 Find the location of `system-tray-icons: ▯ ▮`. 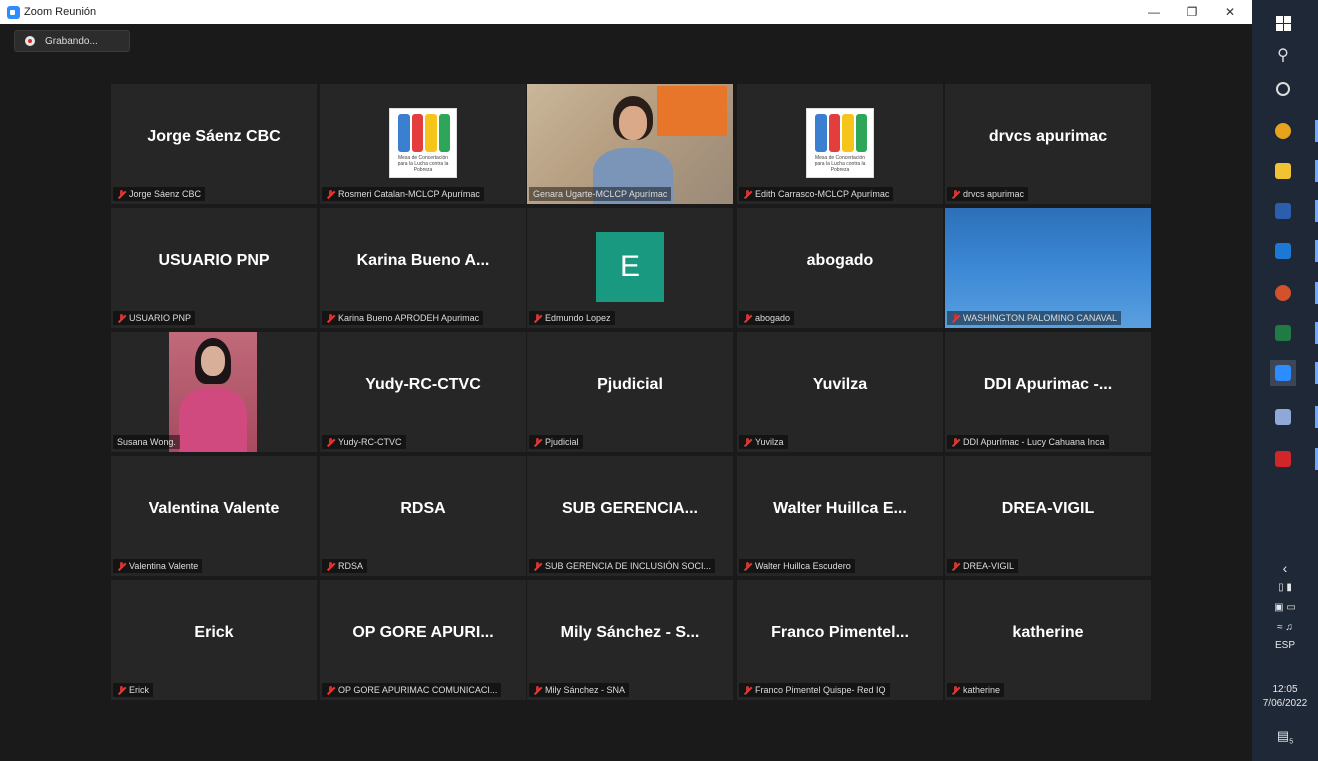

system-tray-icons: ▯ ▮ is located at coordinates (1285, 587).